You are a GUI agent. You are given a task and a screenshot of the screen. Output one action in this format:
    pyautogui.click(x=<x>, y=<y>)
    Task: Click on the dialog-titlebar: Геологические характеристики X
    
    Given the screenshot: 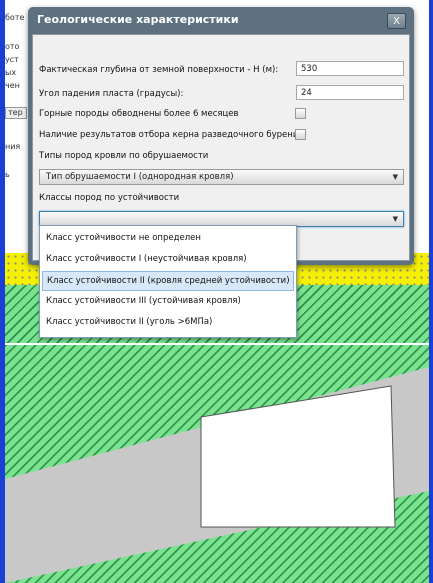 What is the action you would take?
    pyautogui.click(x=221, y=20)
    